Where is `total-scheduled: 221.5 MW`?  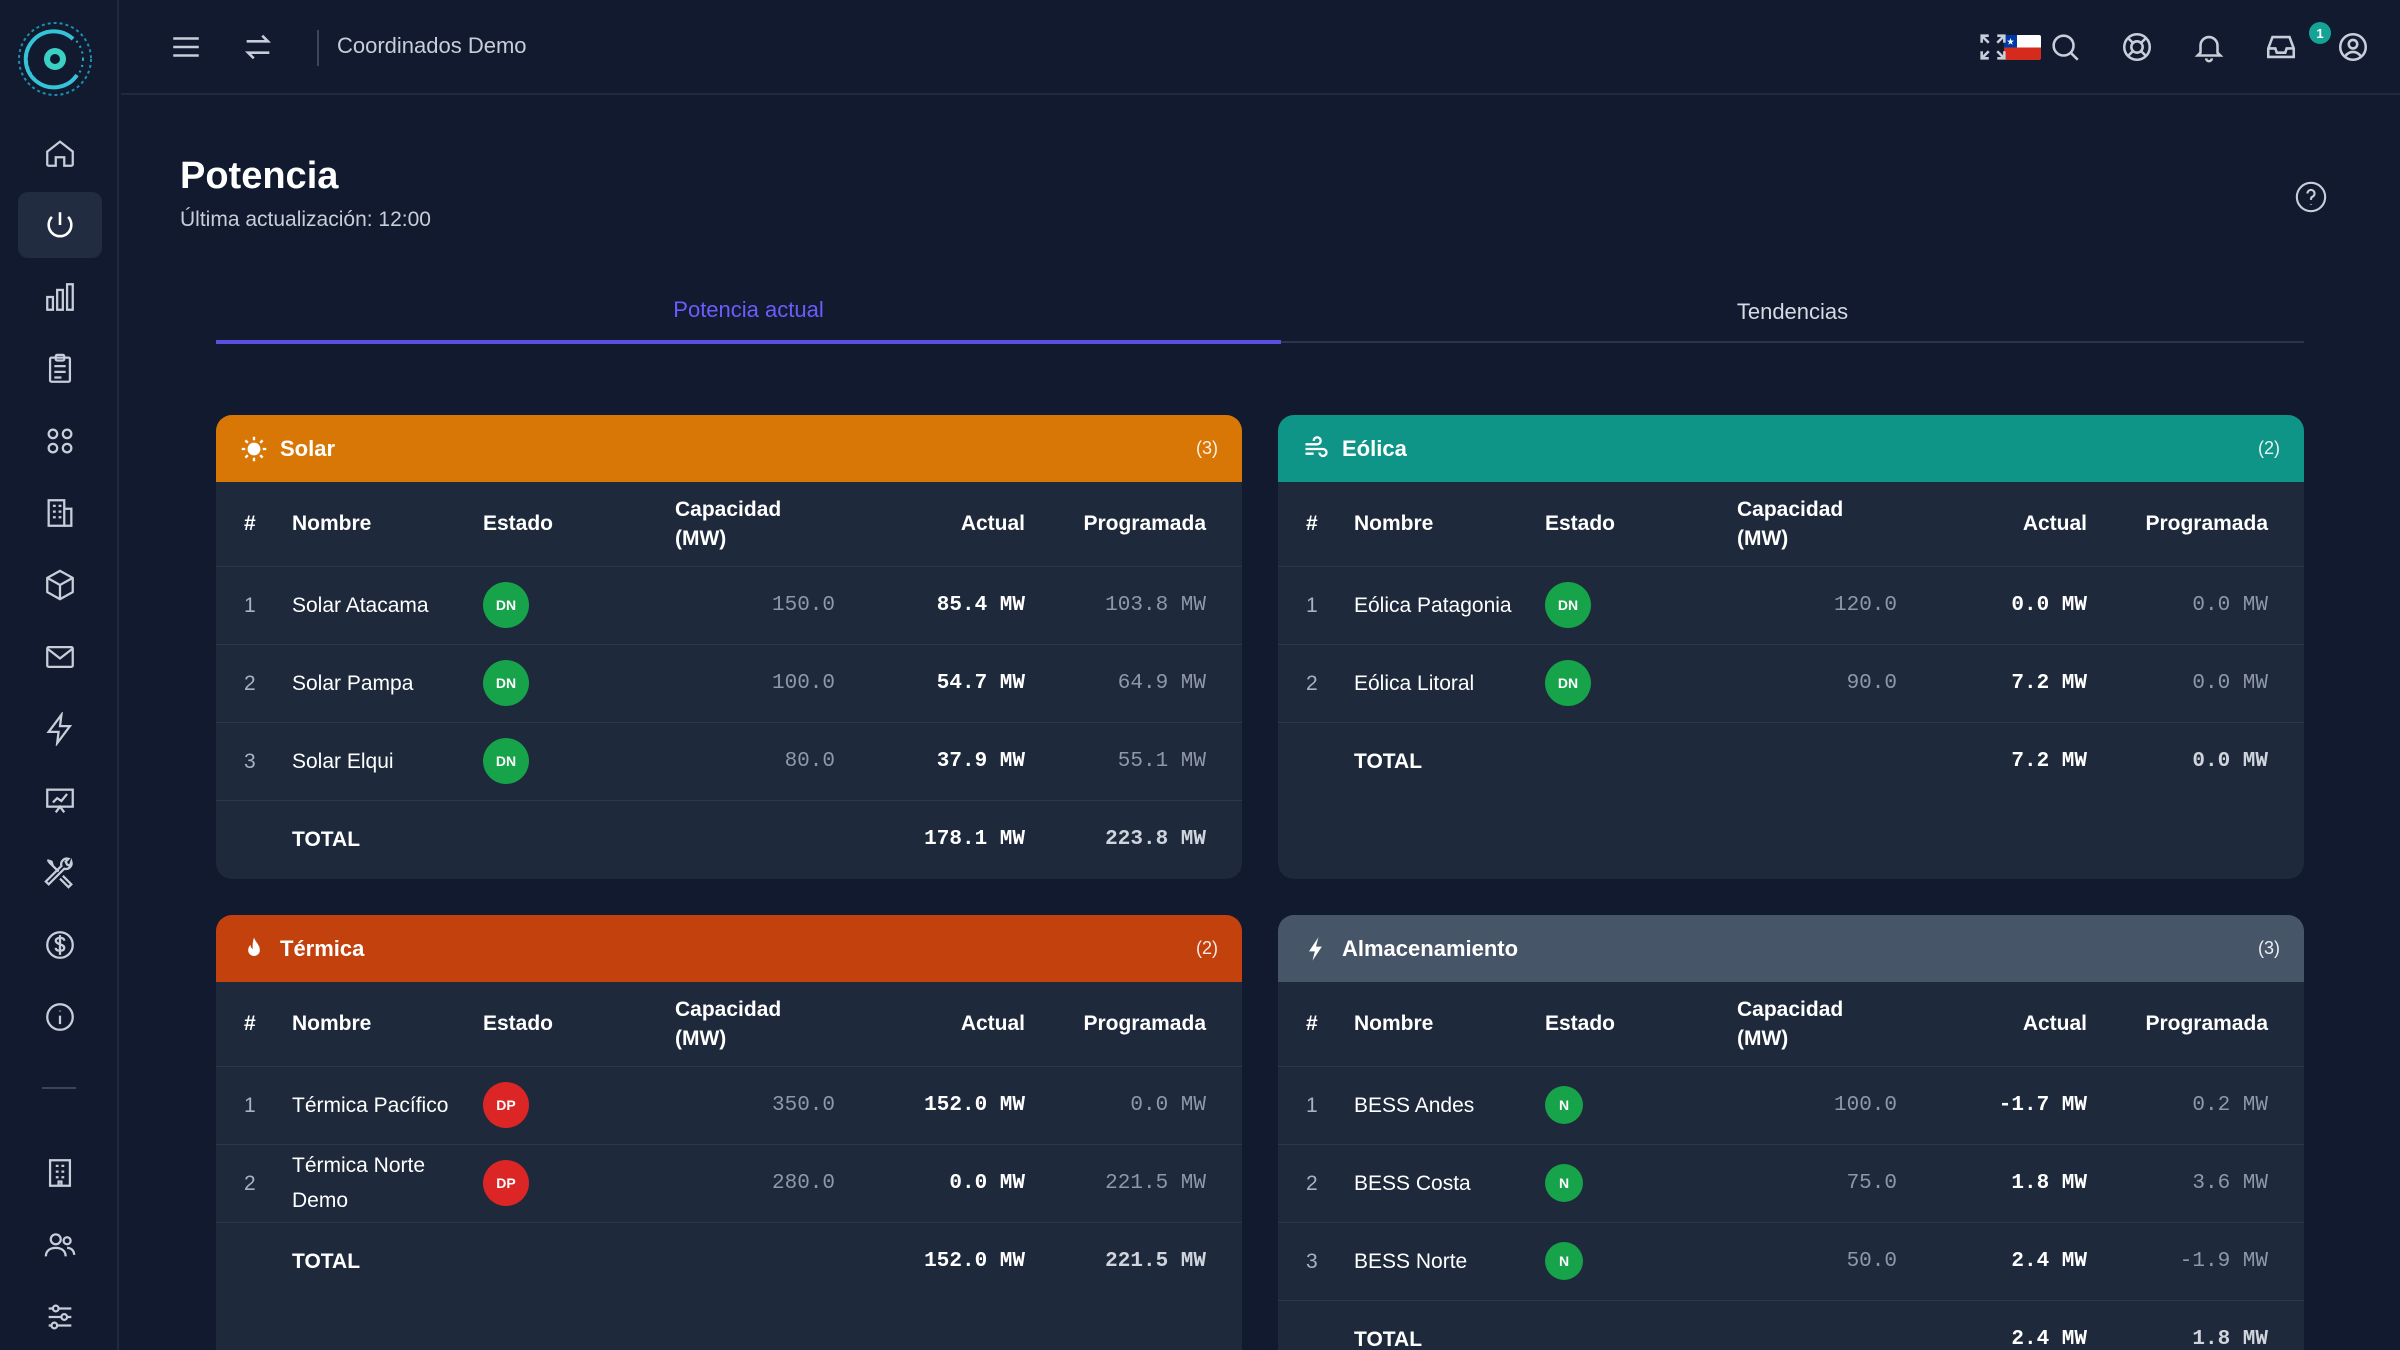
total-scheduled: 221.5 MW is located at coordinates (1155, 1261).